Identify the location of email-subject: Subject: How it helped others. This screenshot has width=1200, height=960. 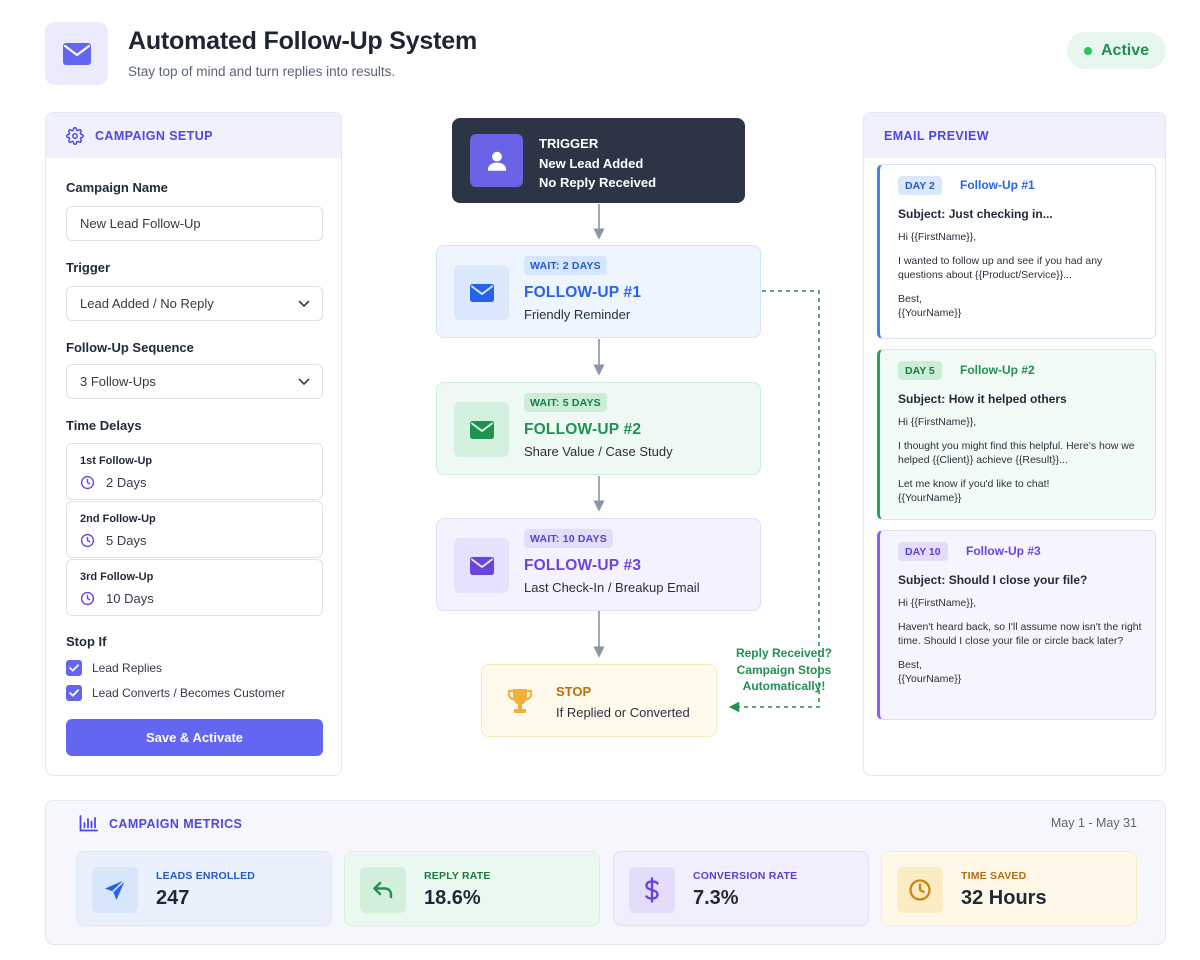
(1022, 399).